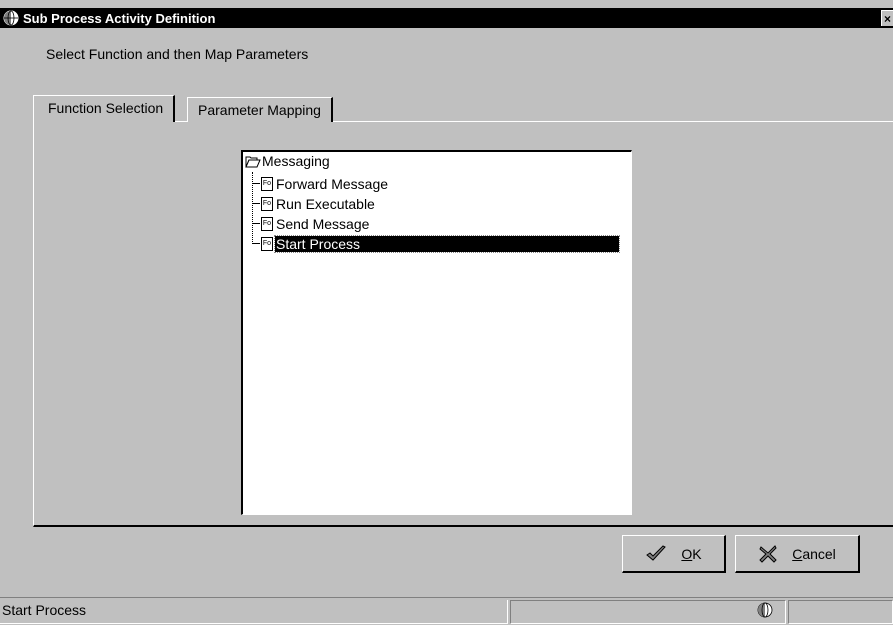  Describe the element at coordinates (697, 553) in the screenshot. I see `ok-label-rest: K` at that location.